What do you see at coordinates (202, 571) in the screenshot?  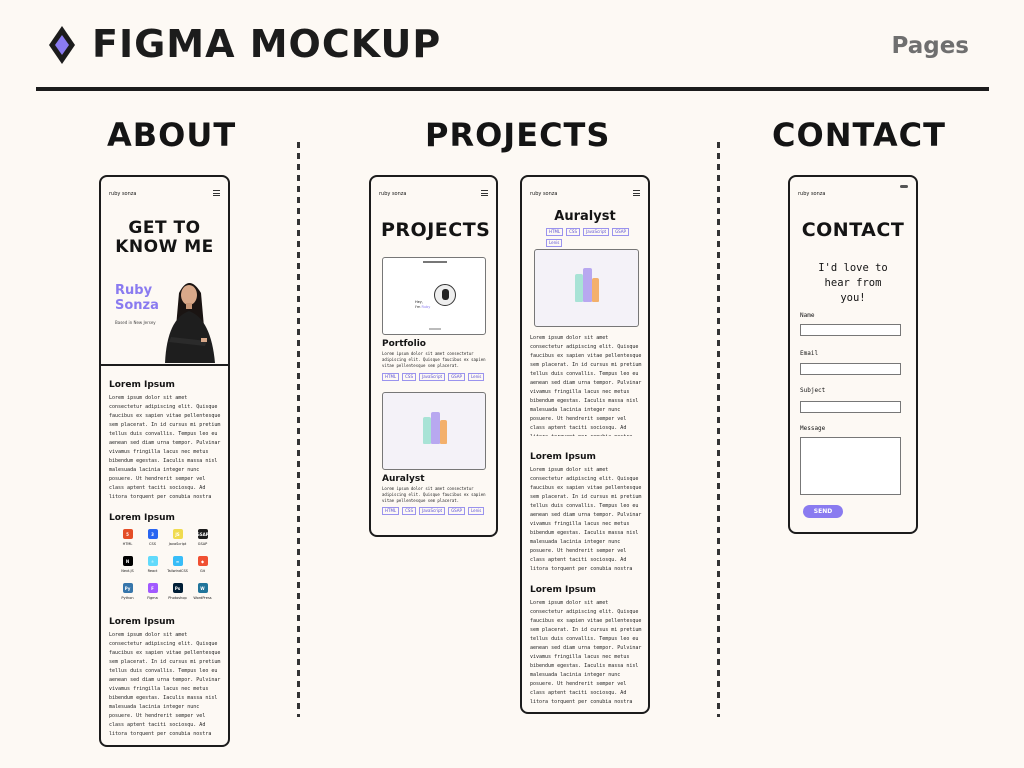 I see `skill-label: Git` at bounding box center [202, 571].